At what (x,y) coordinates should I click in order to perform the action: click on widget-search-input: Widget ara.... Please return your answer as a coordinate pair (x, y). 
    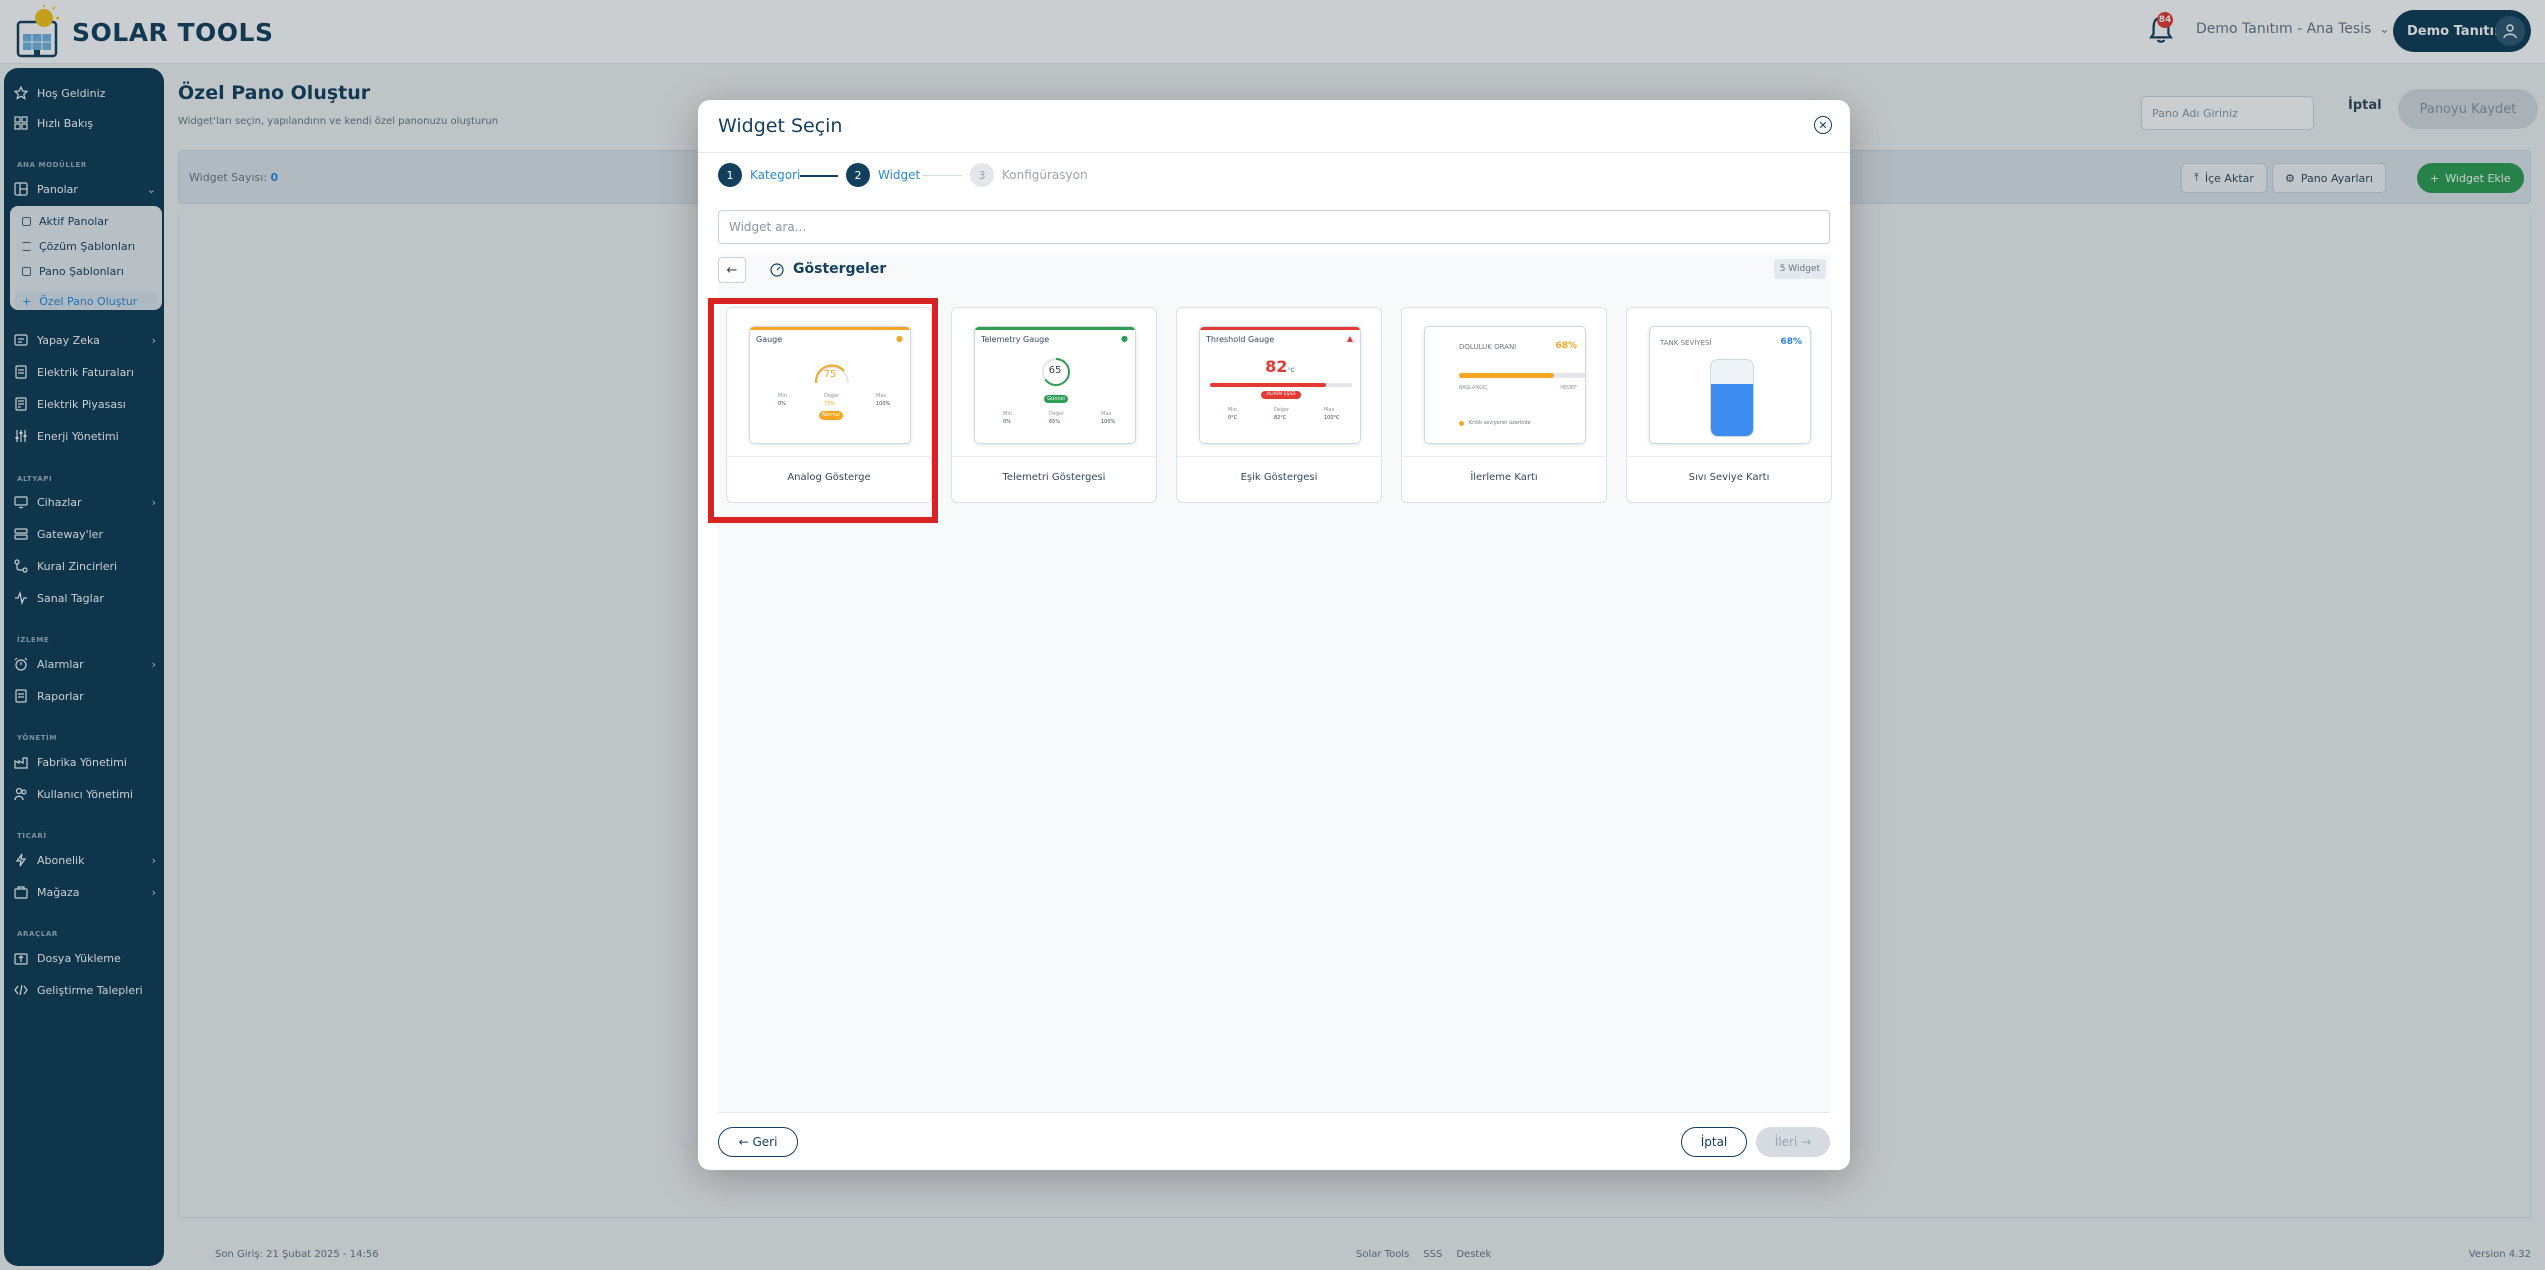
    Looking at the image, I should click on (1274, 227).